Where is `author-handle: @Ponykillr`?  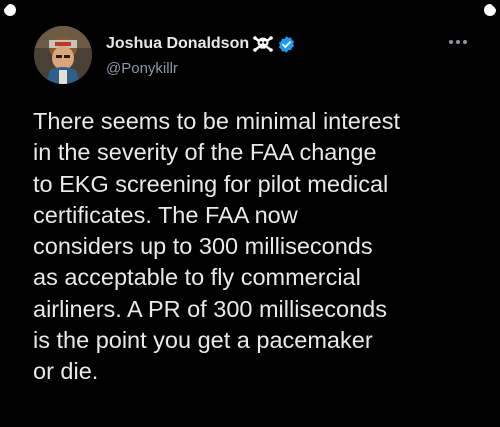
author-handle: @Ponykillr is located at coordinates (142, 68).